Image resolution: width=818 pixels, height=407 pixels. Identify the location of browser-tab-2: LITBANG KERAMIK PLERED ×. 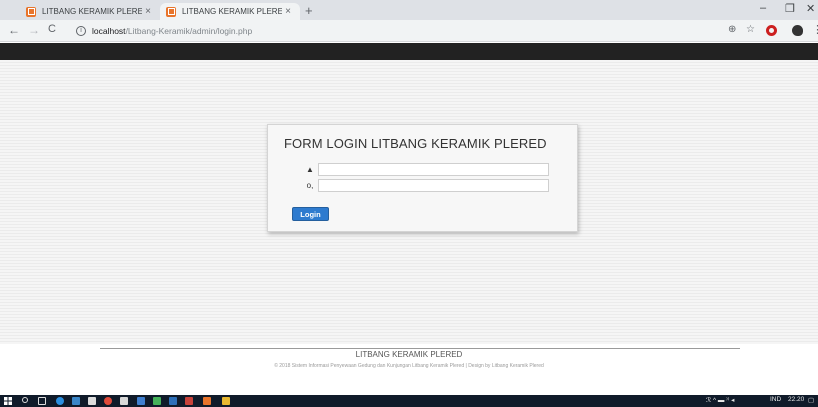
(230, 11).